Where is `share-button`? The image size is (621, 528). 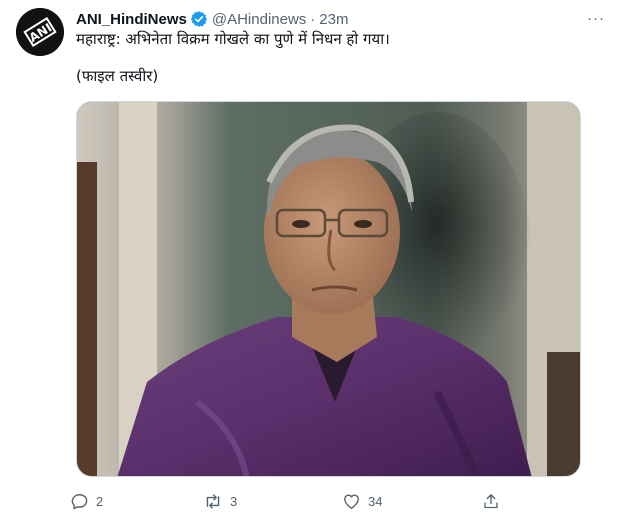 share-button is located at coordinates (491, 501).